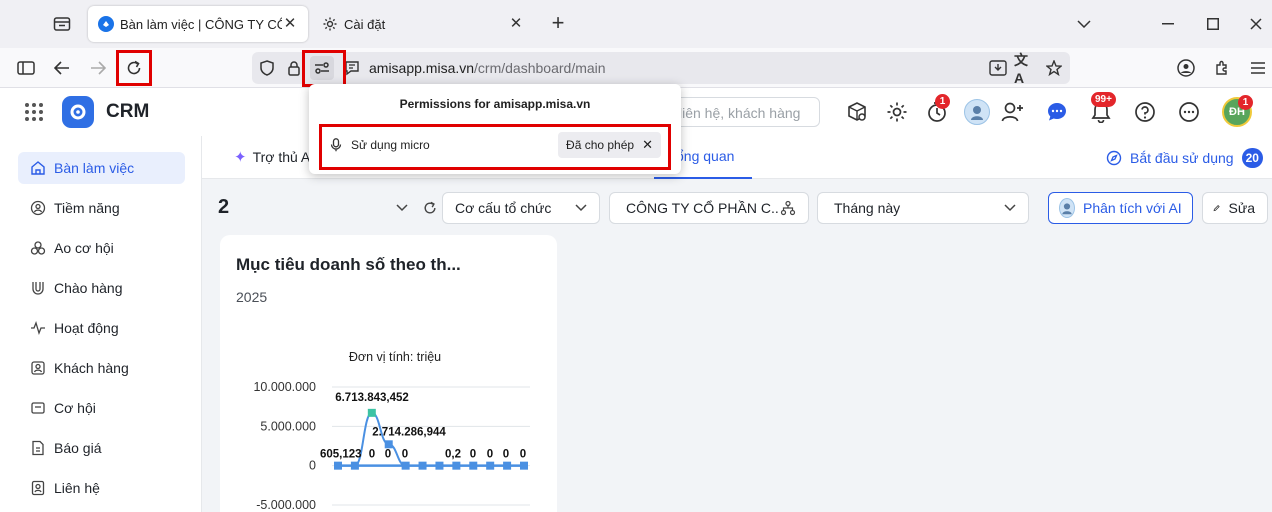  I want to click on help-icon, so click(1145, 112).